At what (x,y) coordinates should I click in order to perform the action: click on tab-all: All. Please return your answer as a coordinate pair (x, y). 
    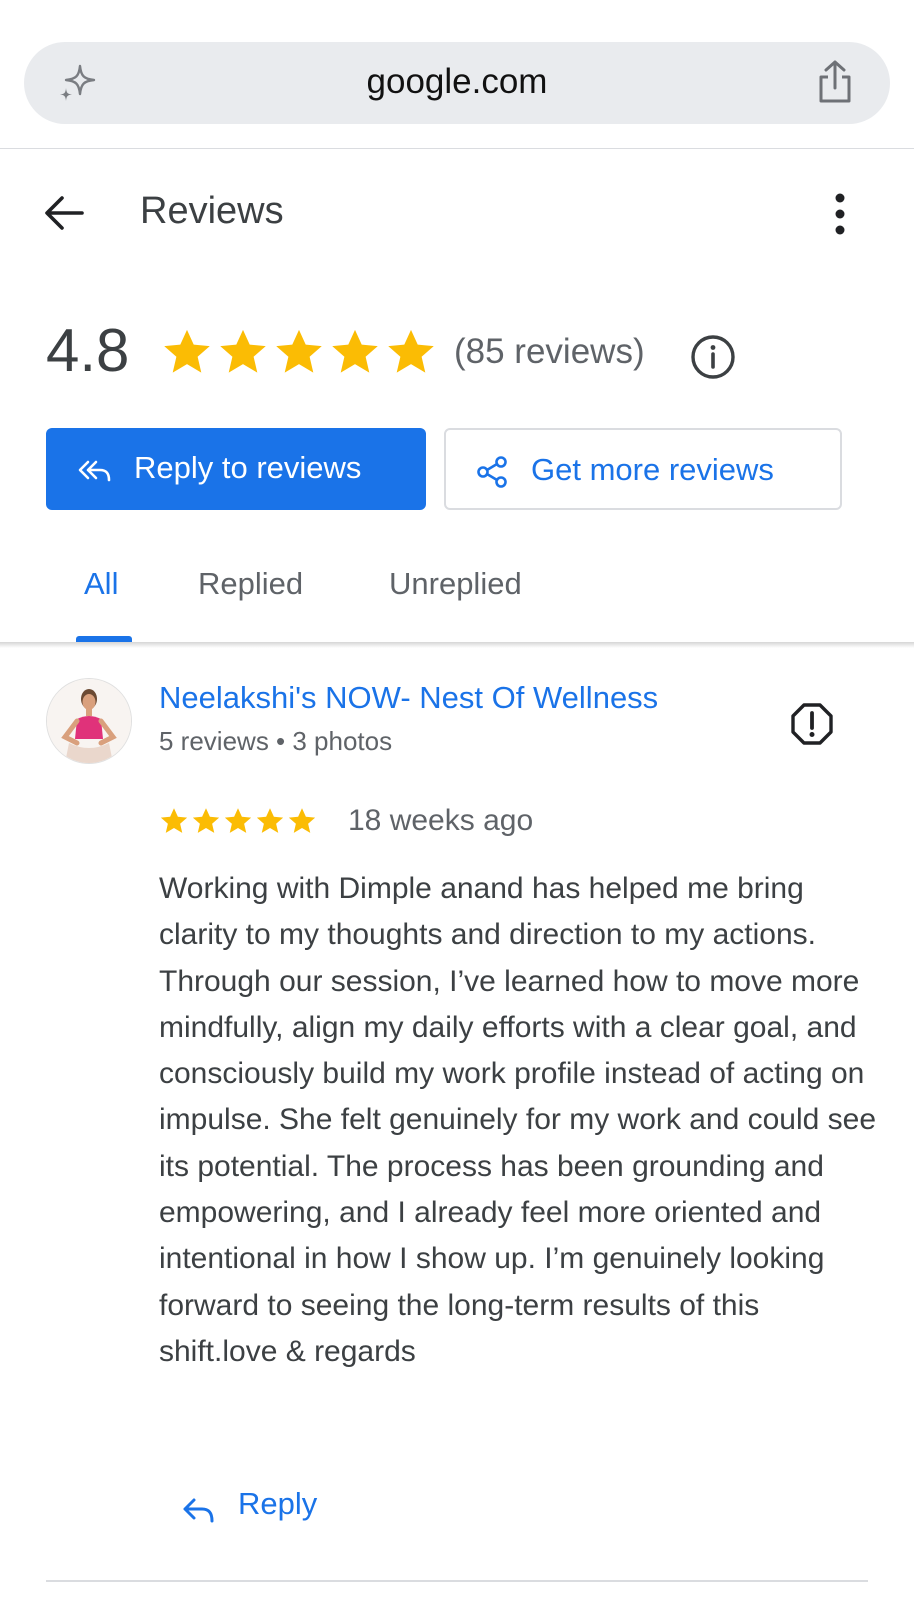
    Looking at the image, I should click on (101, 584).